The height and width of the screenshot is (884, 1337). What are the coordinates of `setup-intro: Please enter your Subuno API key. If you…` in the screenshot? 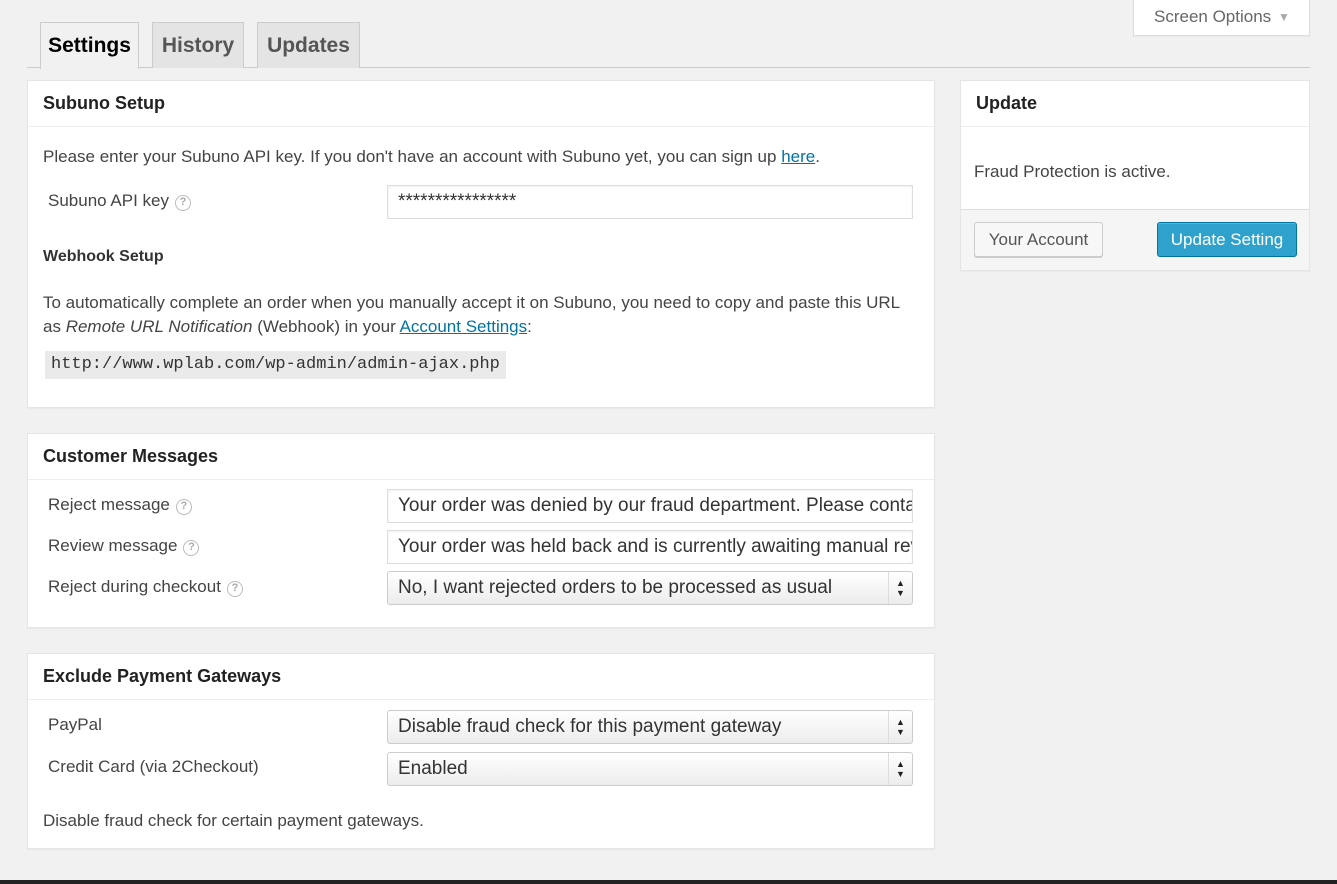 It's located at (431, 157).